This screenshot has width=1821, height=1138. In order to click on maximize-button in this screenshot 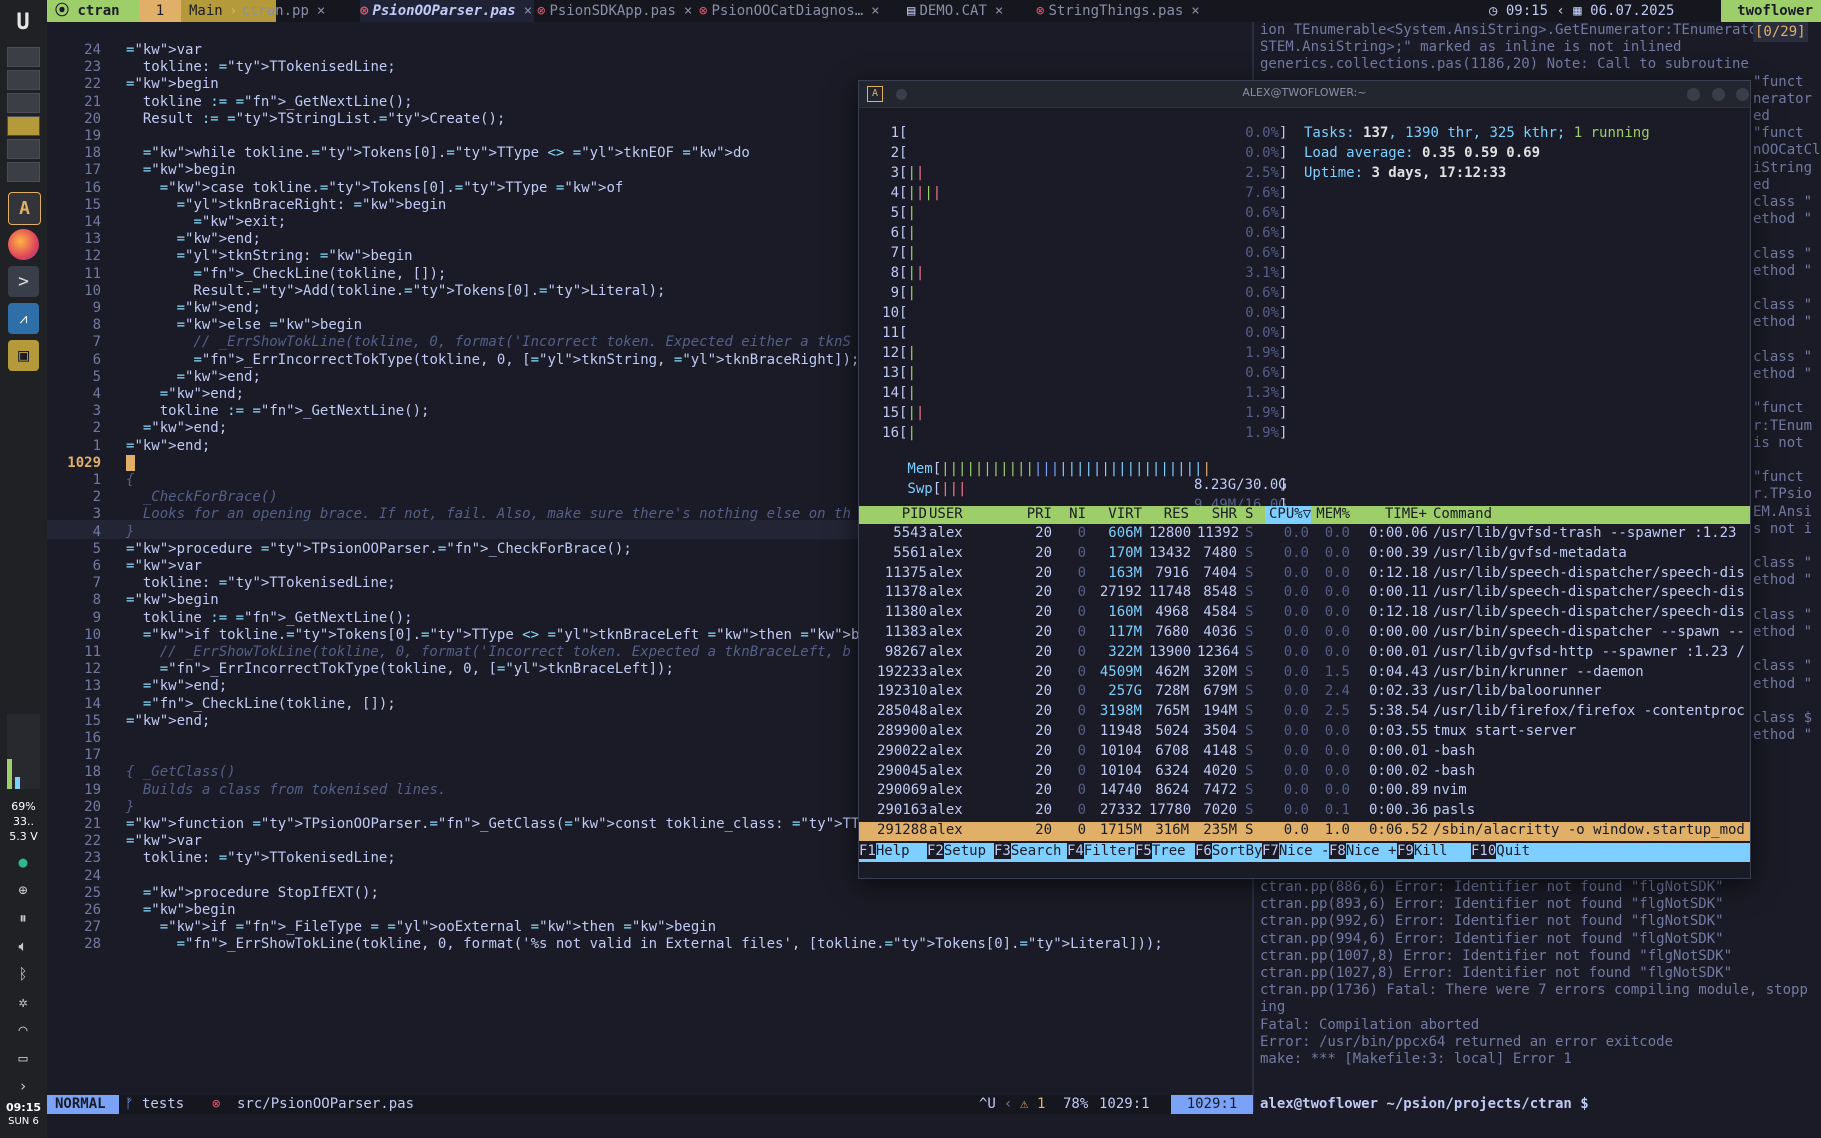, I will do `click(1718, 94)`.